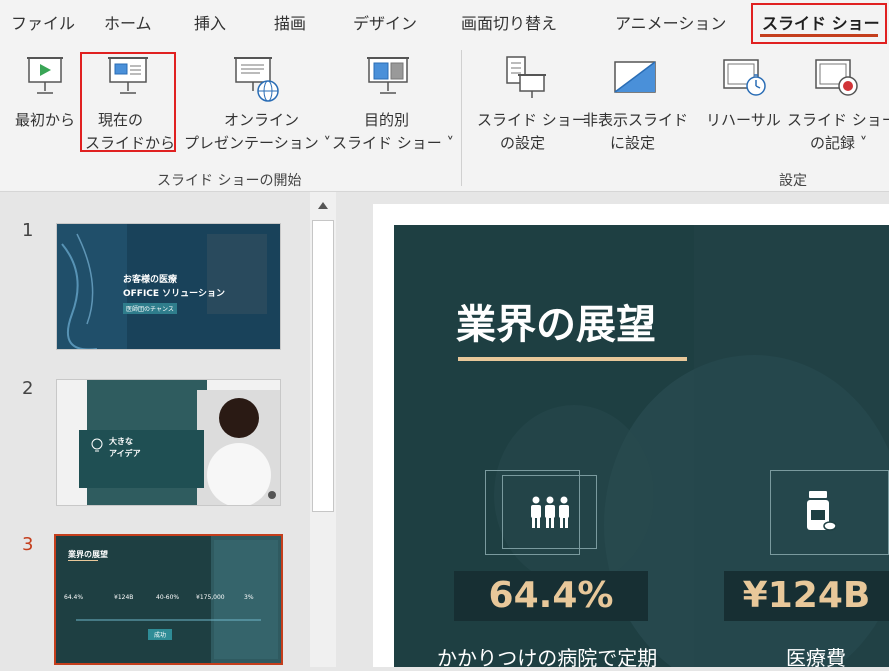 Image resolution: width=889 pixels, height=671 pixels. I want to click on thumb1-subtitle: OFFICE ソリューション, so click(174, 294).